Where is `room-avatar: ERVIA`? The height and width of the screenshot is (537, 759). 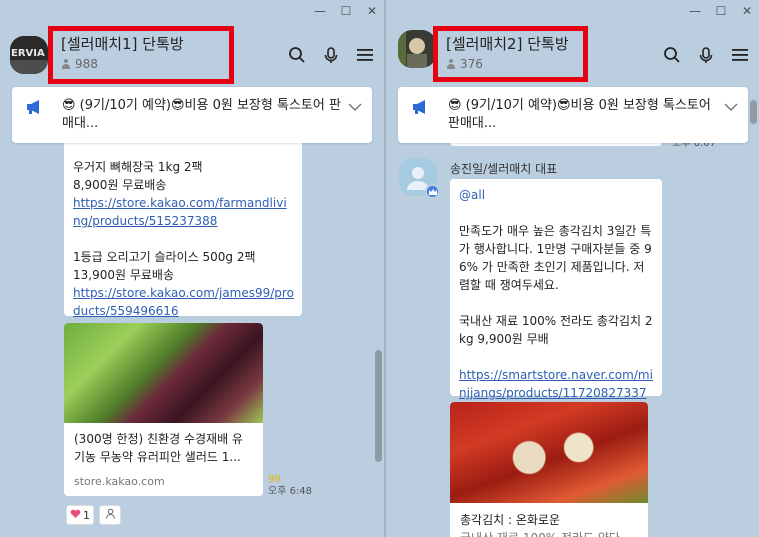
room-avatar: ERVIA is located at coordinates (29, 55).